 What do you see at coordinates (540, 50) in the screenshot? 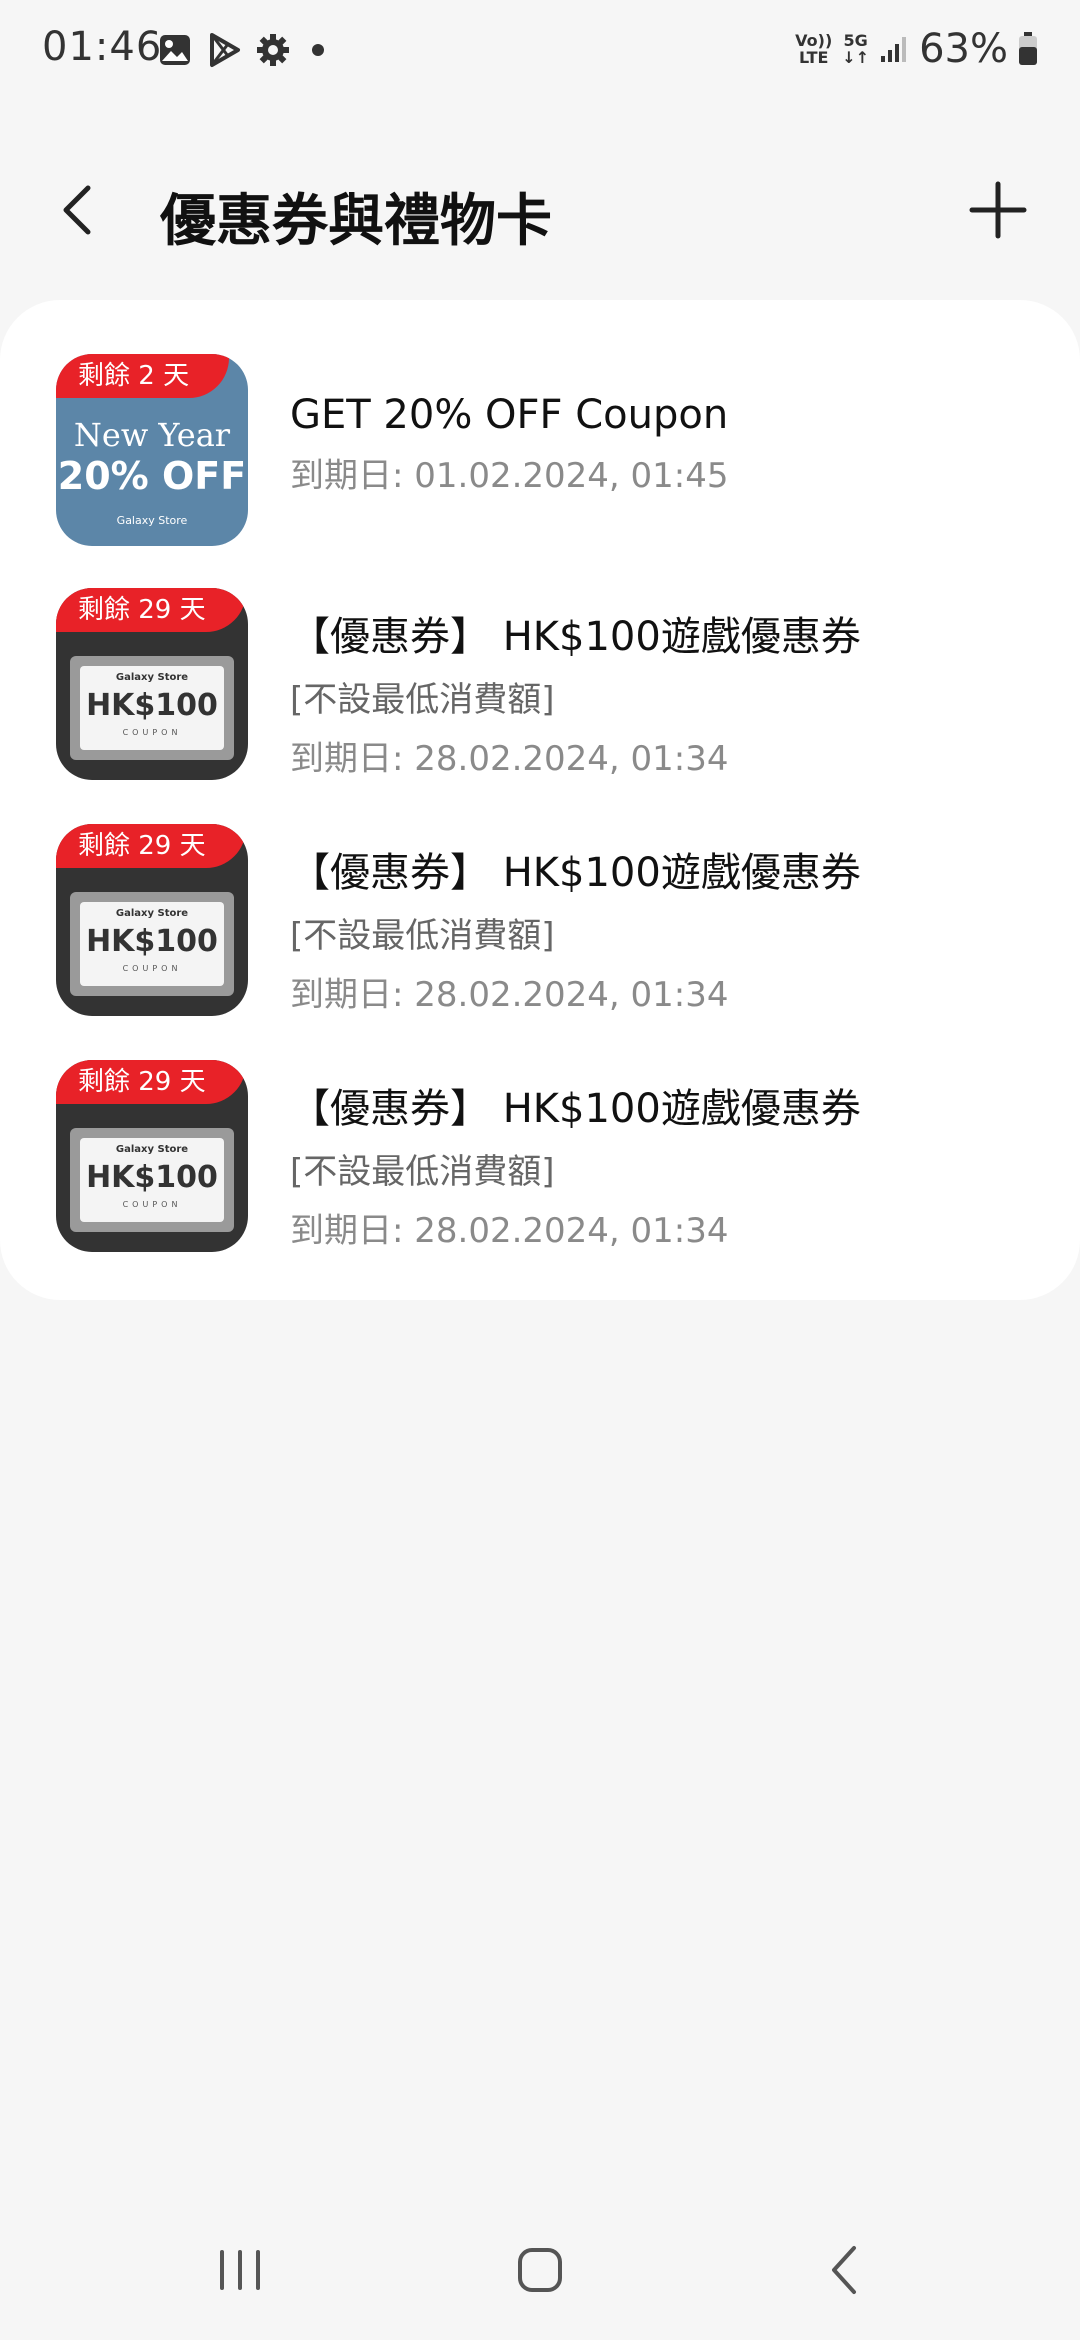
I see `status-bar: 01:46 Vo)) LTE 5G ↓↑ 63%` at bounding box center [540, 50].